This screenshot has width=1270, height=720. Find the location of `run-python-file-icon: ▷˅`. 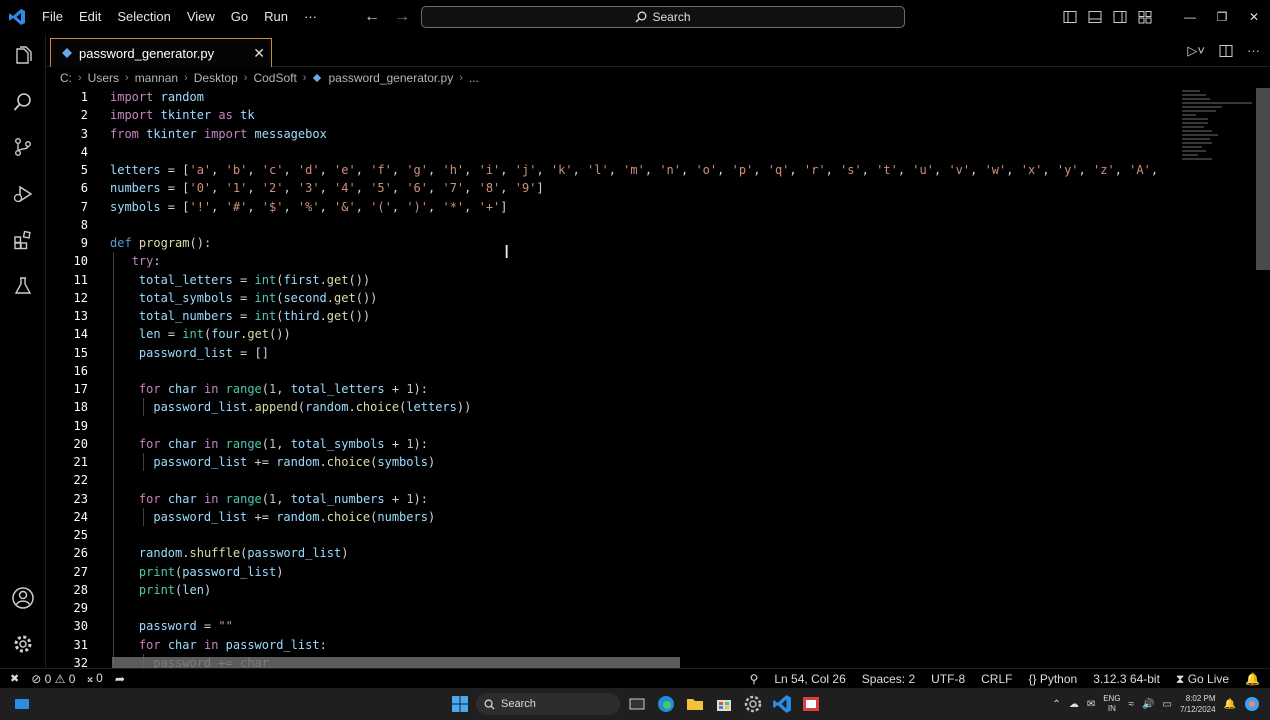

run-python-file-icon: ▷˅ is located at coordinates (1196, 51).